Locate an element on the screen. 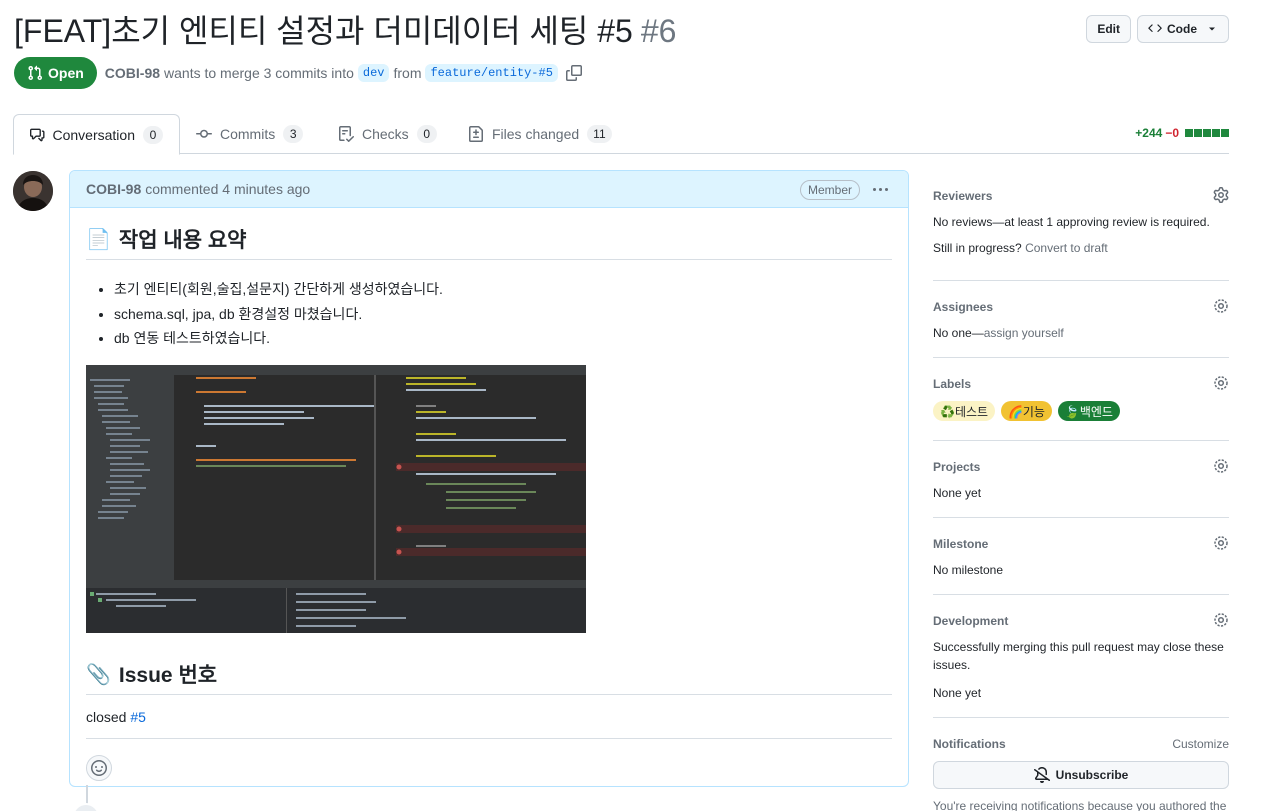  tab-checks: Checks 0 is located at coordinates (387, 134).